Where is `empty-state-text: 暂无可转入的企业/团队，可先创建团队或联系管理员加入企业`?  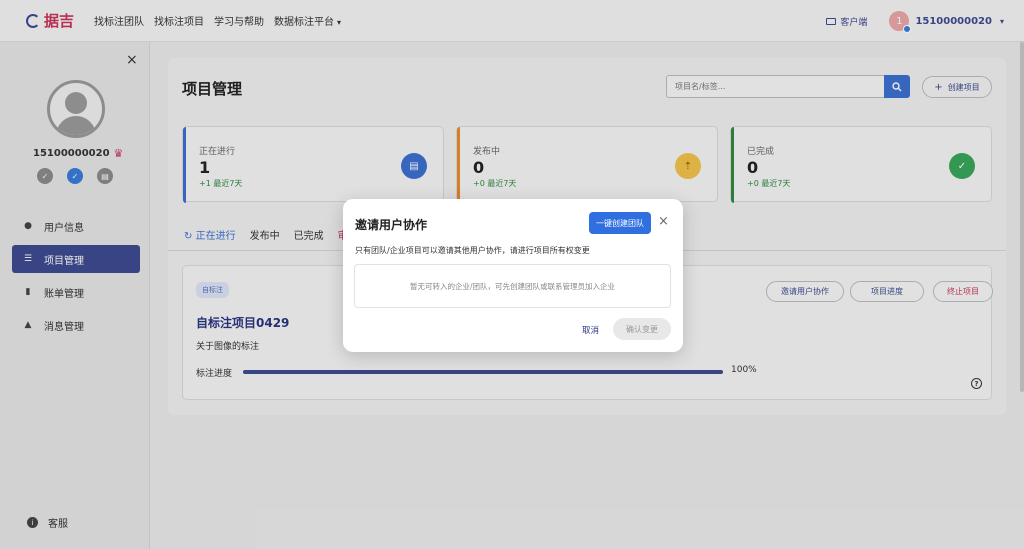
empty-state-text: 暂无可转入的企业/团队，可先创建团队或联系管理员加入企业 is located at coordinates (512, 286).